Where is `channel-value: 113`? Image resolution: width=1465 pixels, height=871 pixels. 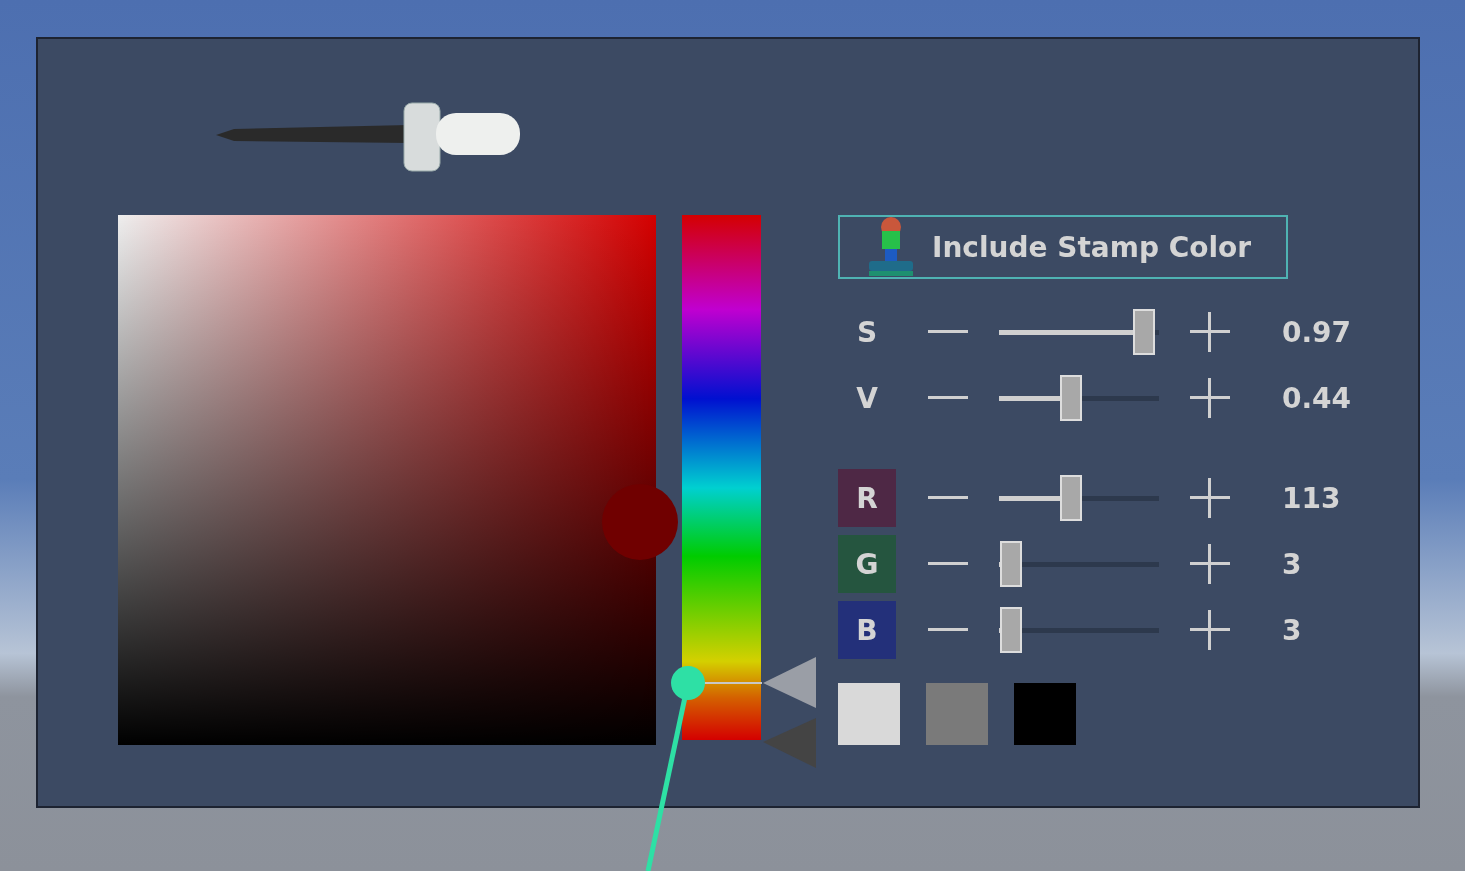 channel-value: 113 is located at coordinates (1311, 498).